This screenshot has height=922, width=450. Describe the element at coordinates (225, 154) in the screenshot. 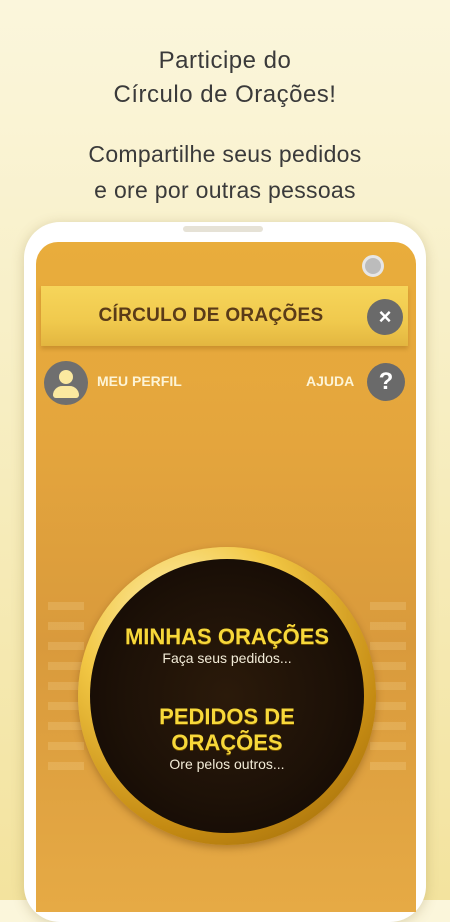

I see `promo-line-3: Compartilhe seus pedidos` at that location.